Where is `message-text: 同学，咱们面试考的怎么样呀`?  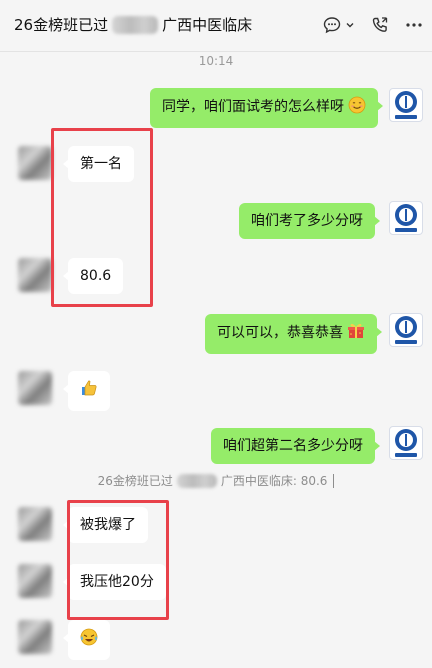
message-text: 同学，咱们面试考的怎么样呀 is located at coordinates (253, 107).